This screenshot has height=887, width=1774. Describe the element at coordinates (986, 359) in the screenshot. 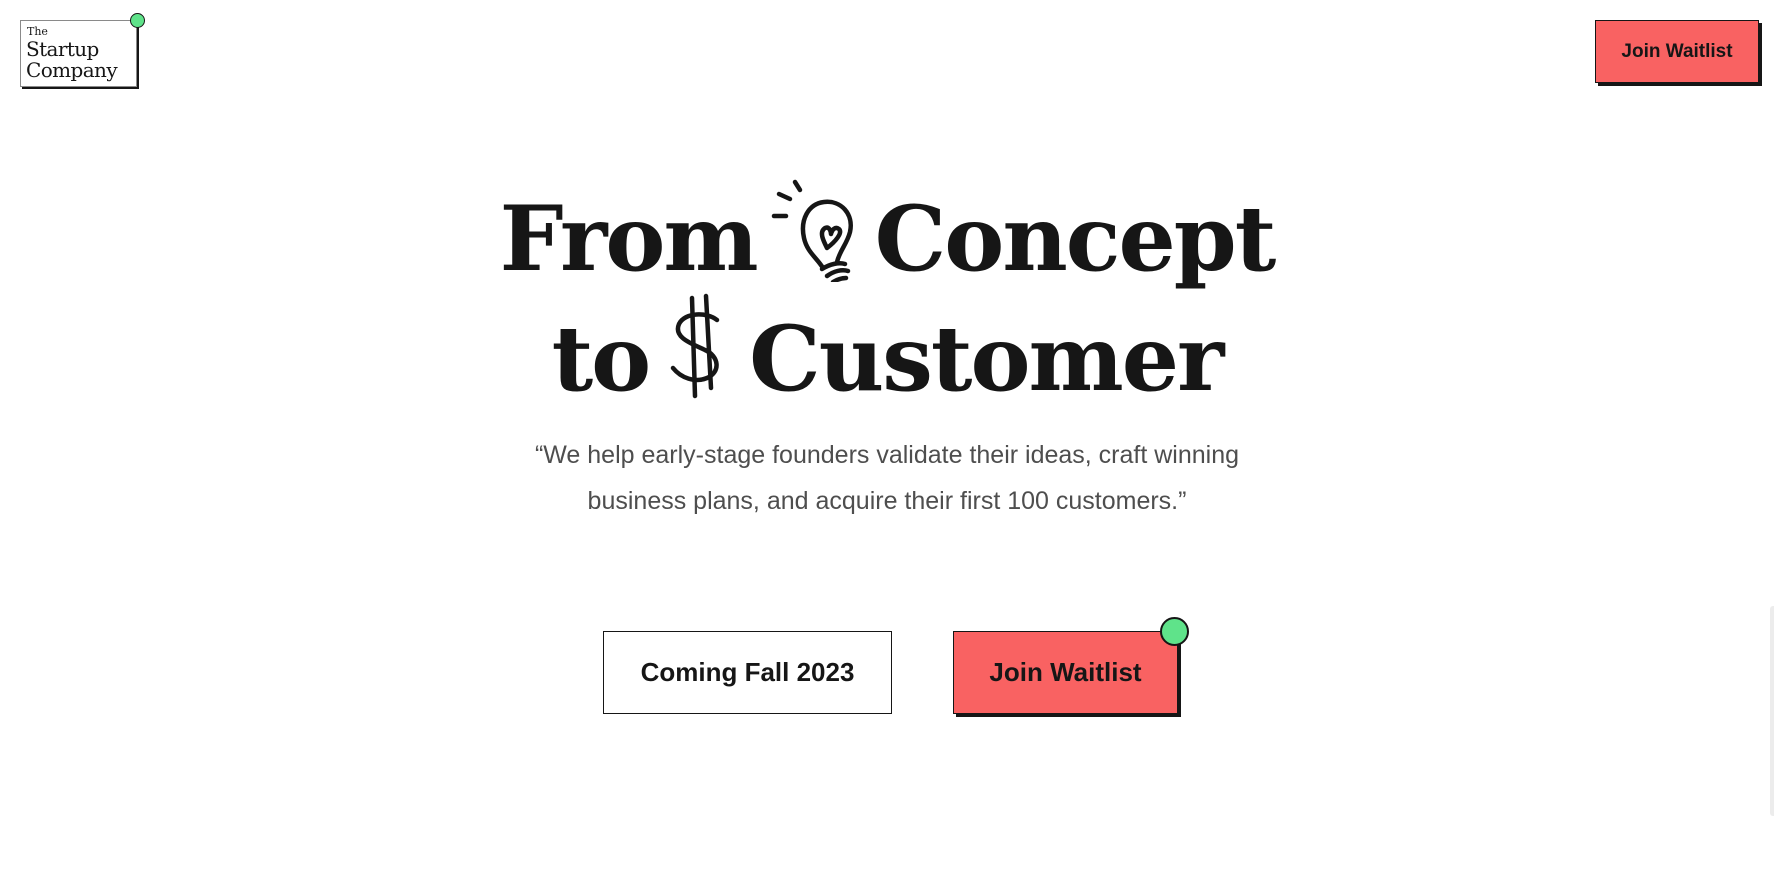

I see `hero-word-customer: Customer` at that location.